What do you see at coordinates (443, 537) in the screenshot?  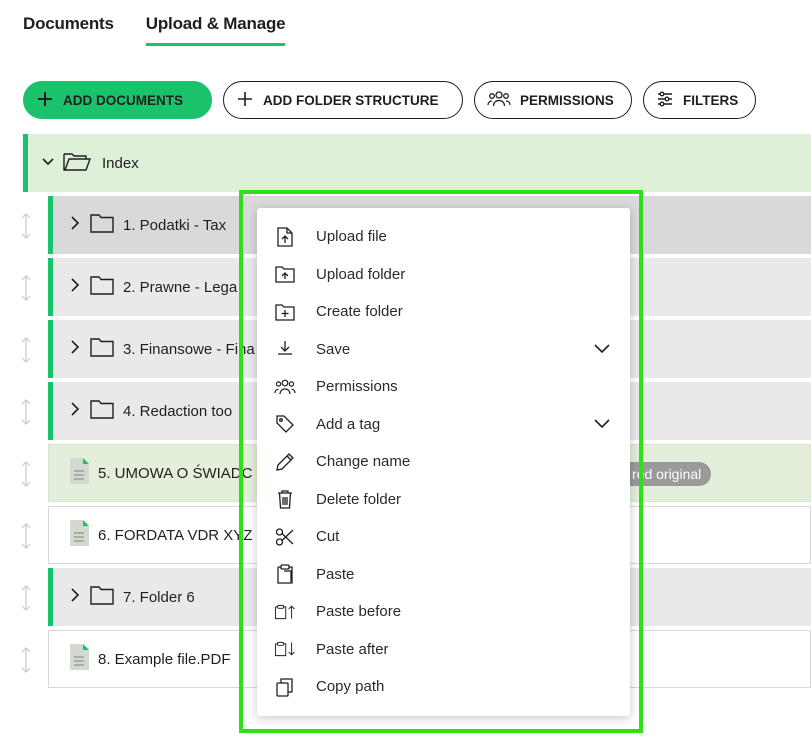 I see `menu-item-cut: Cut` at bounding box center [443, 537].